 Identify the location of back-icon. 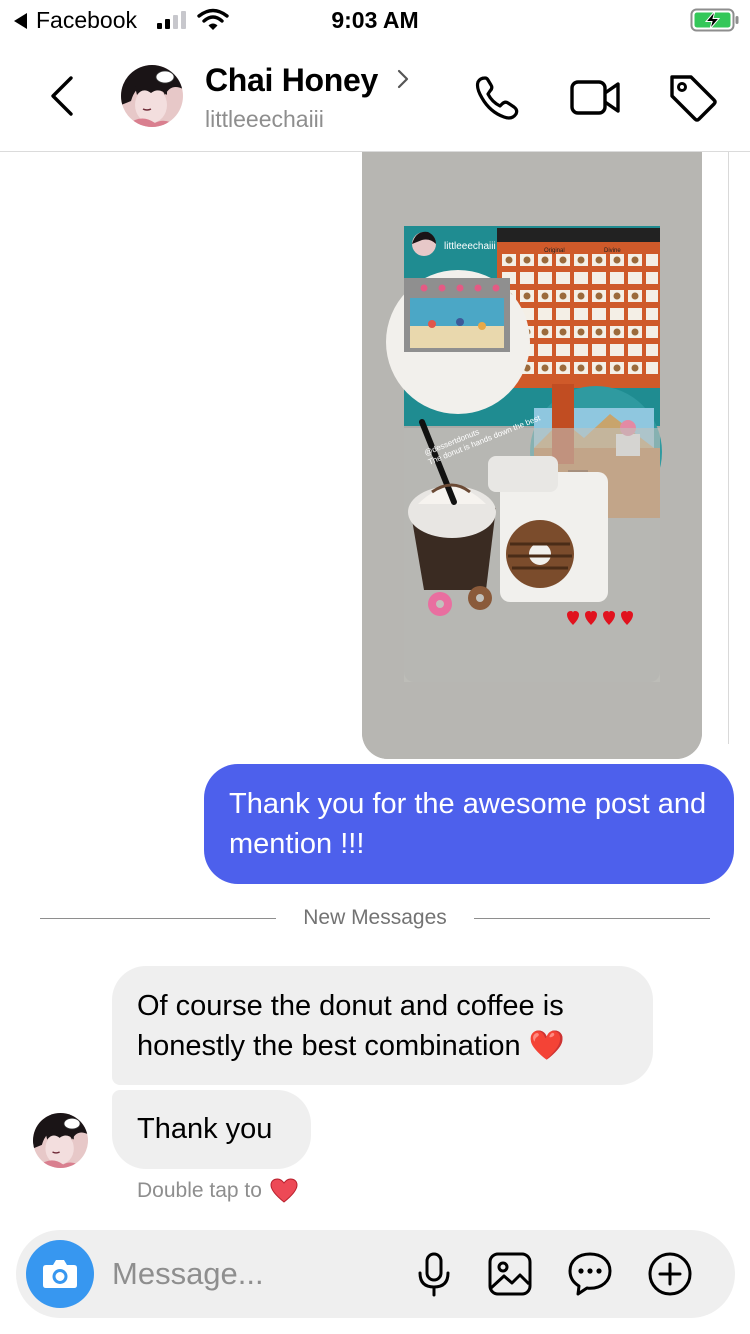
(64, 96).